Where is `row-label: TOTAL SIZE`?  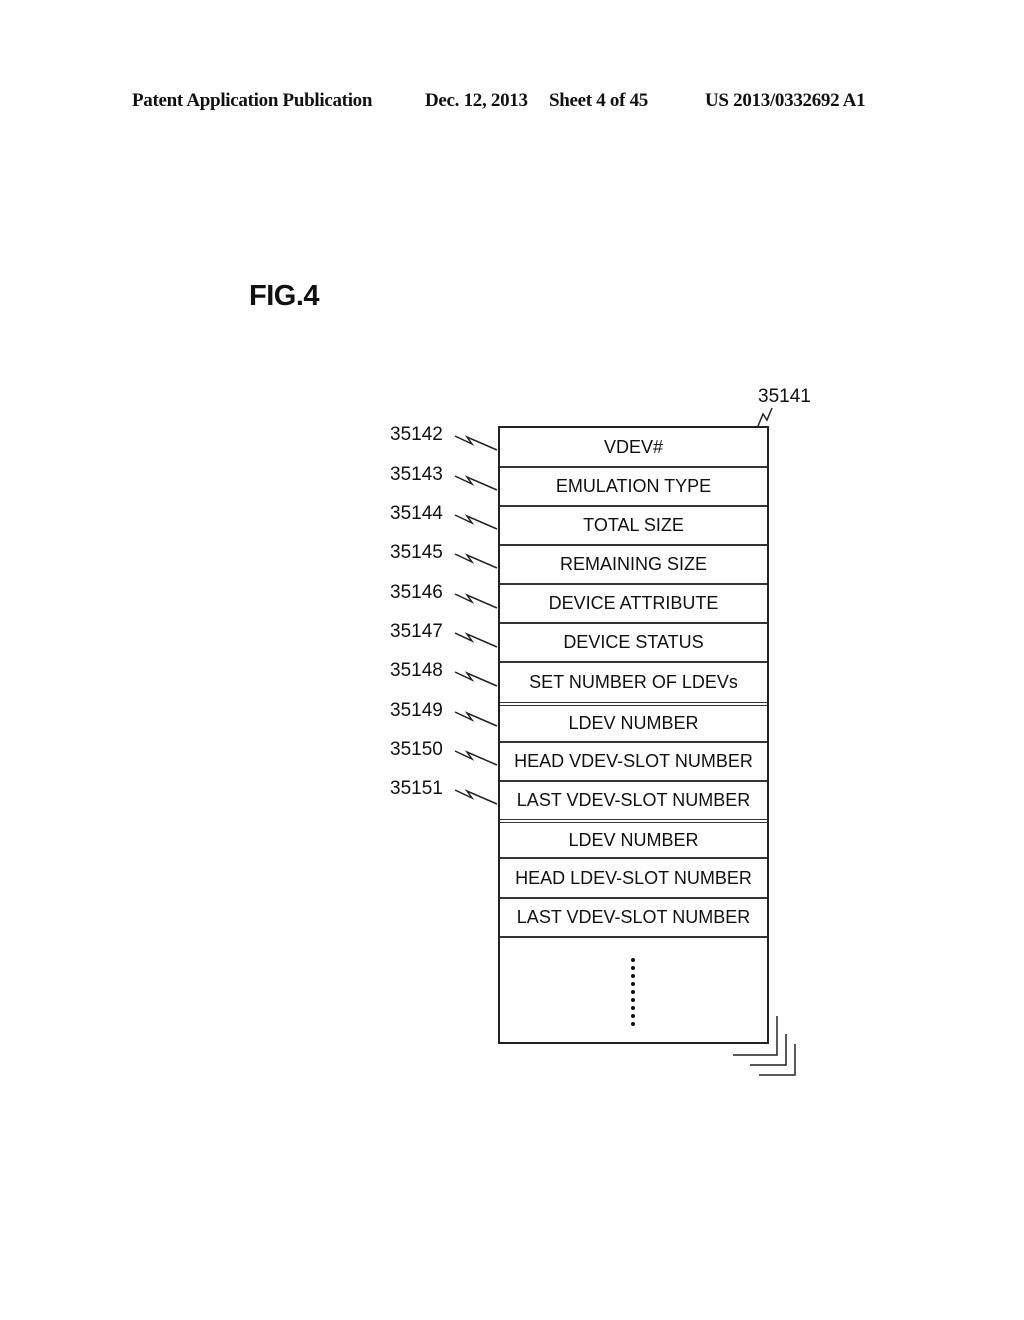 row-label: TOTAL SIZE is located at coordinates (633, 525).